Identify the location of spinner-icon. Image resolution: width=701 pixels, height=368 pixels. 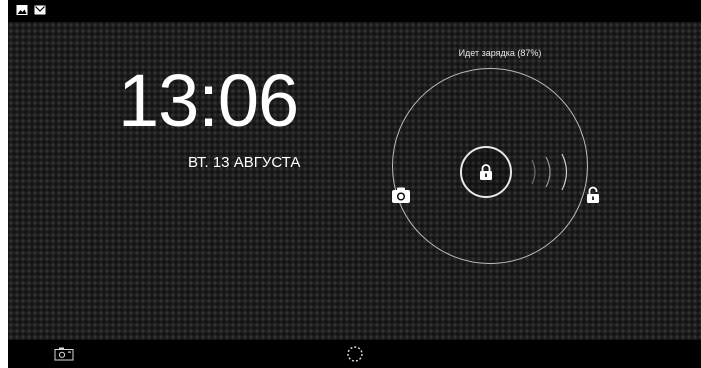
(355, 354).